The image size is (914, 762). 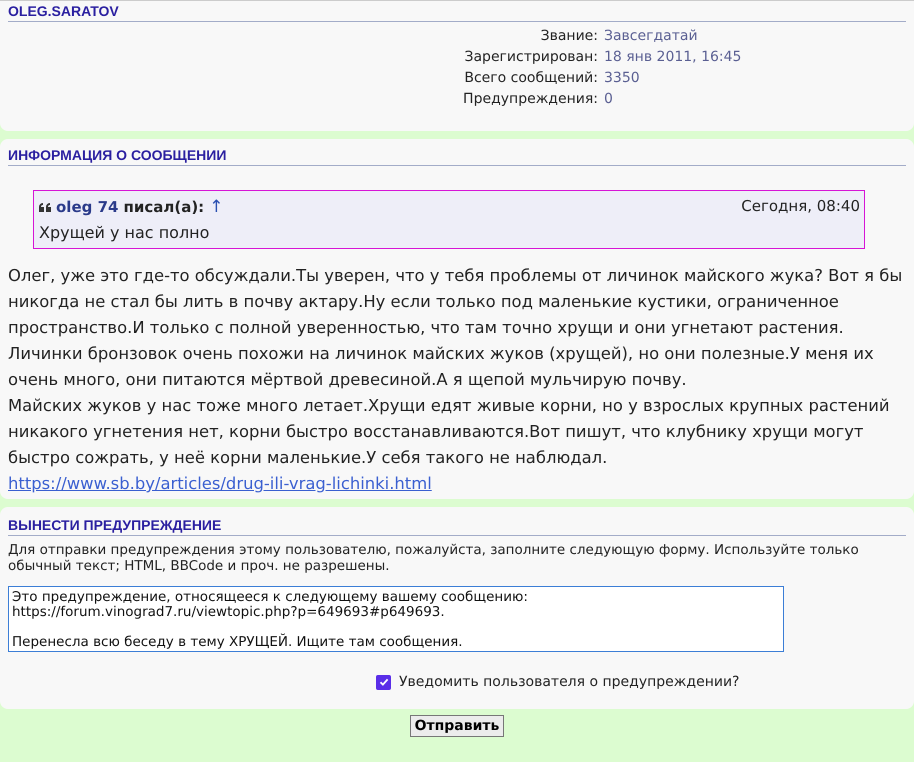 What do you see at coordinates (163, 207) in the screenshot?
I see `wrote-label: писал(а):` at bounding box center [163, 207].